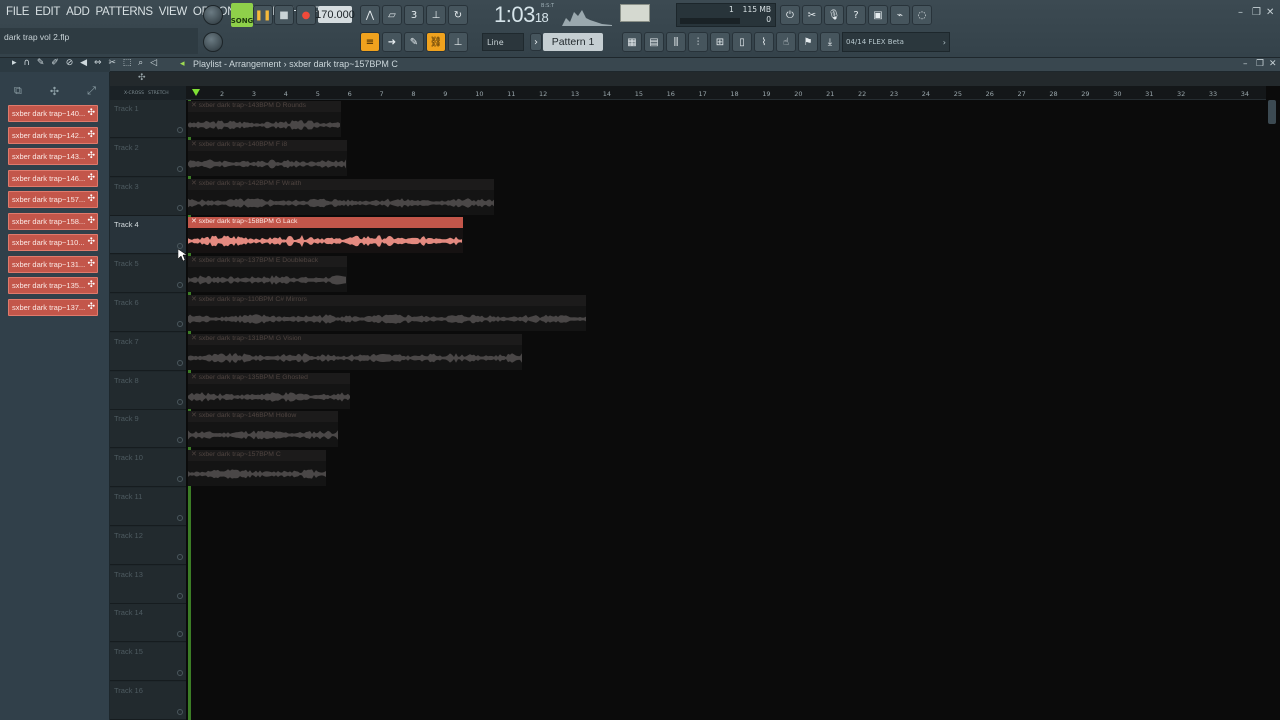  What do you see at coordinates (15, 63) in the screenshot?
I see `play-icon: ▸` at bounding box center [15, 63].